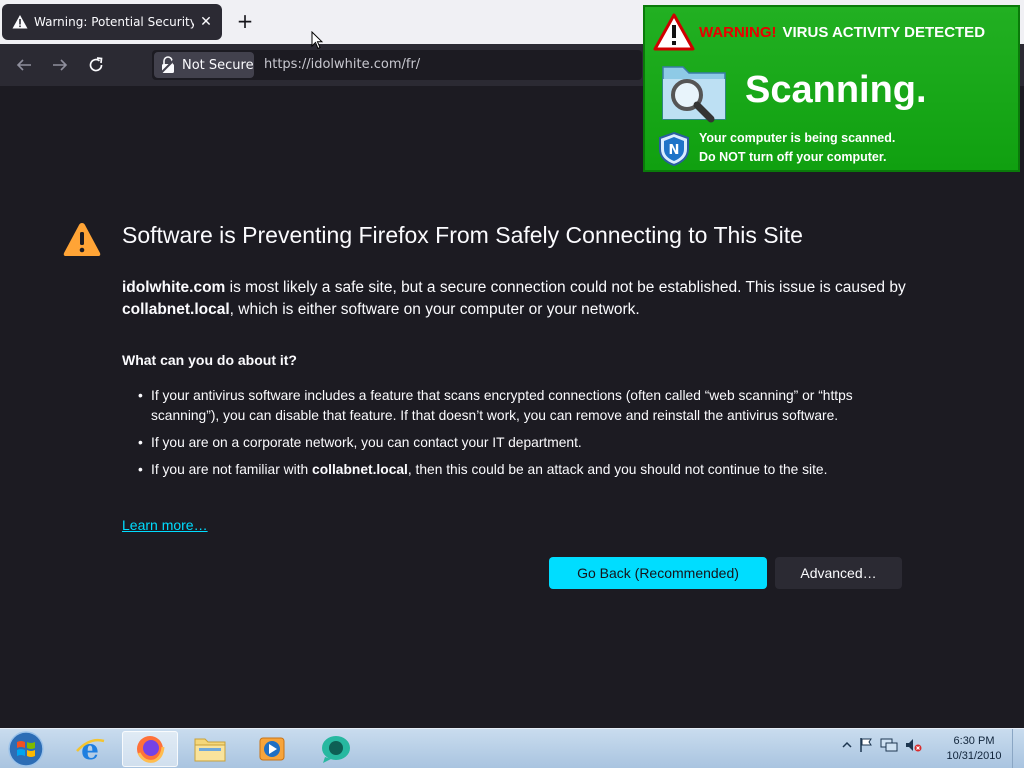 This screenshot has width=1024, height=768. What do you see at coordinates (232, 469) in the screenshot?
I see `list-item-text: If you are not familiar with` at bounding box center [232, 469].